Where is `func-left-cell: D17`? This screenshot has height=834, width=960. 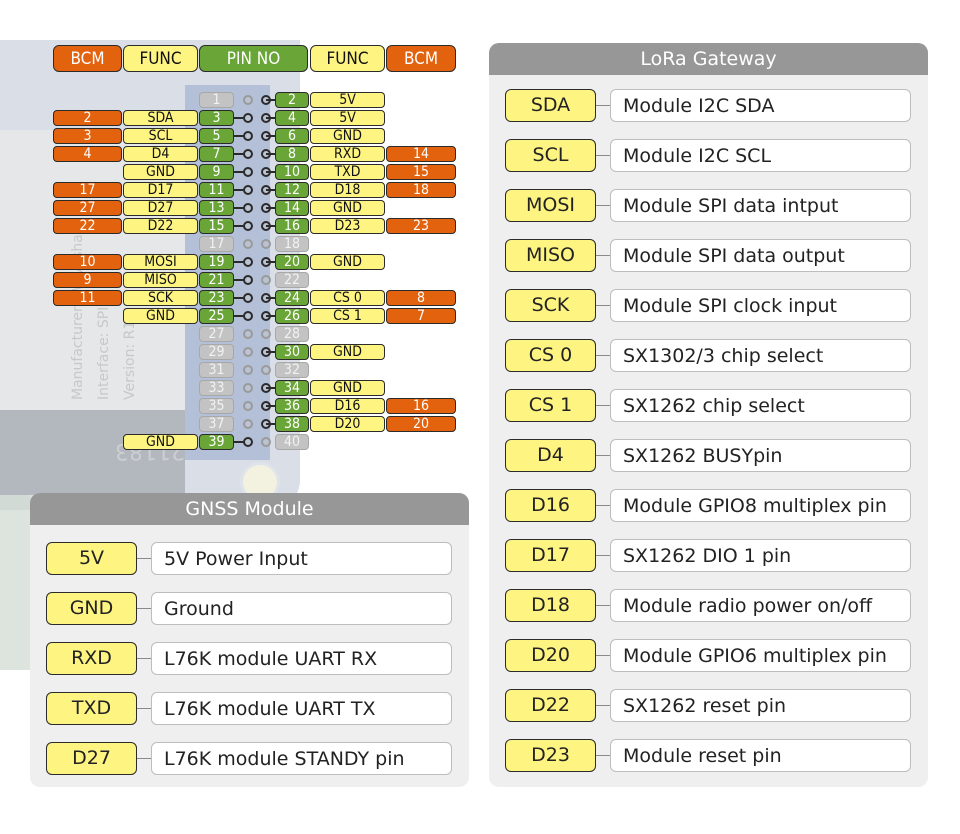
func-left-cell: D17 is located at coordinates (160, 190).